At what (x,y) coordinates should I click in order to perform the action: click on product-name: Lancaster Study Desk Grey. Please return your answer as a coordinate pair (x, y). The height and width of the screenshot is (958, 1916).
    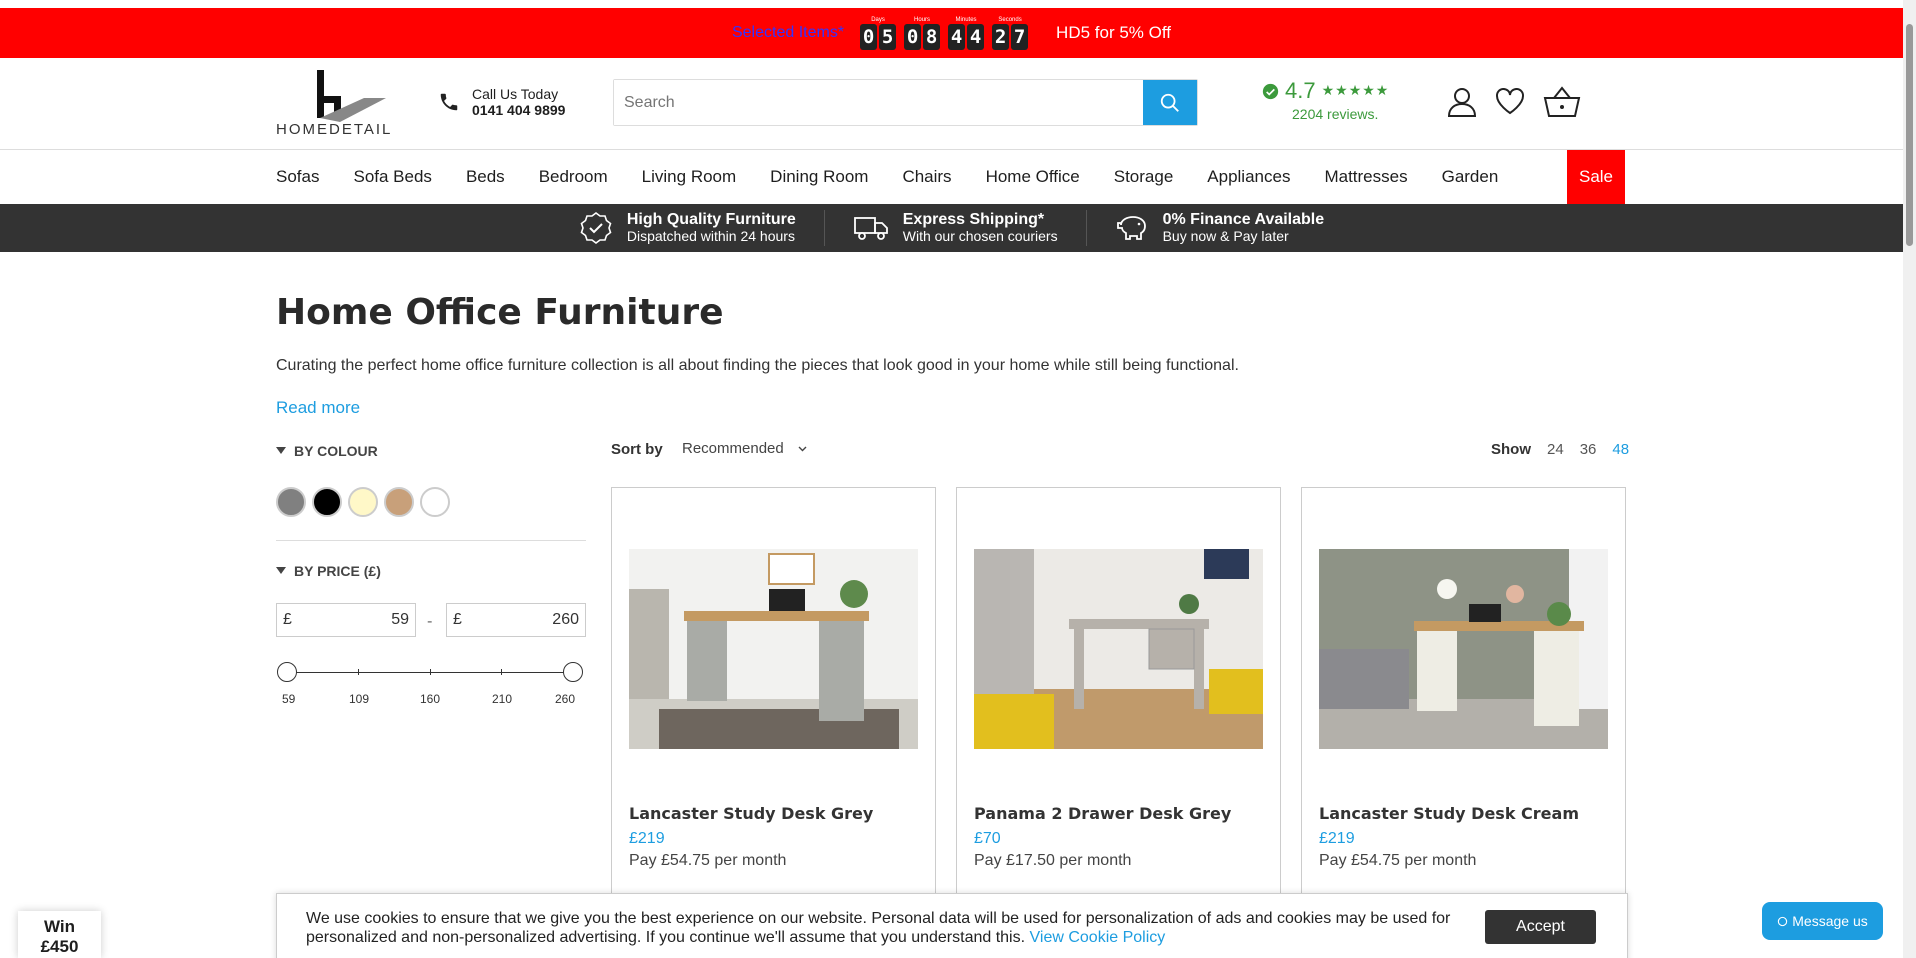
    Looking at the image, I should click on (751, 813).